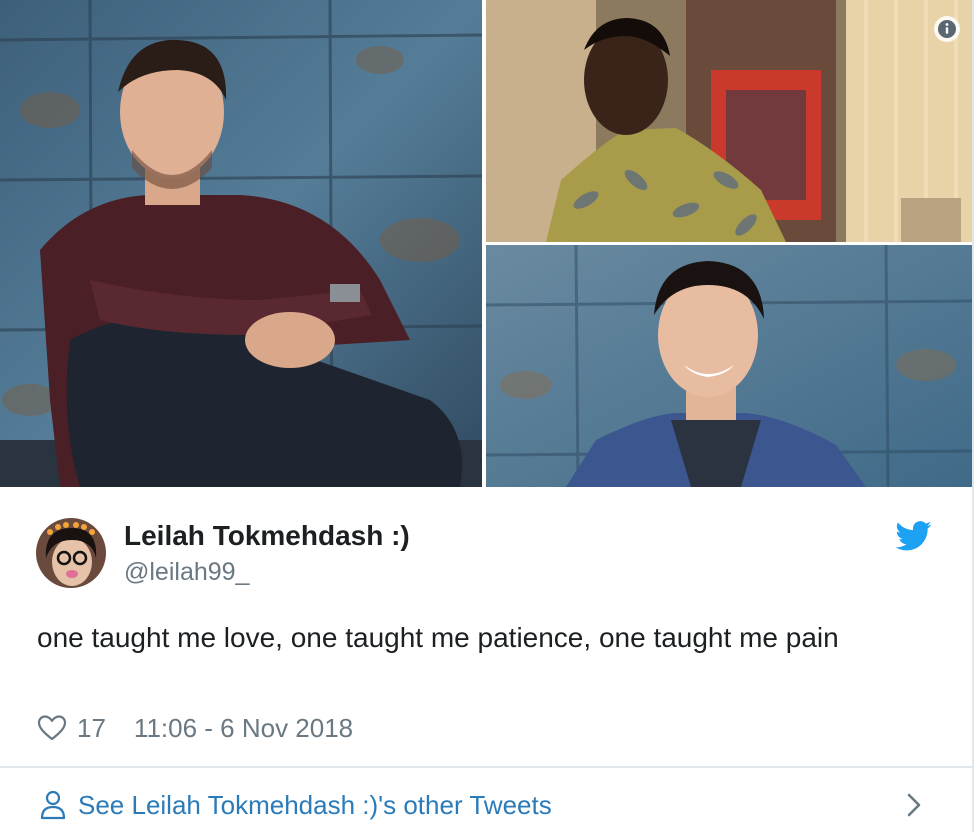 This screenshot has height=832, width=980. I want to click on person-icon, so click(53, 805).